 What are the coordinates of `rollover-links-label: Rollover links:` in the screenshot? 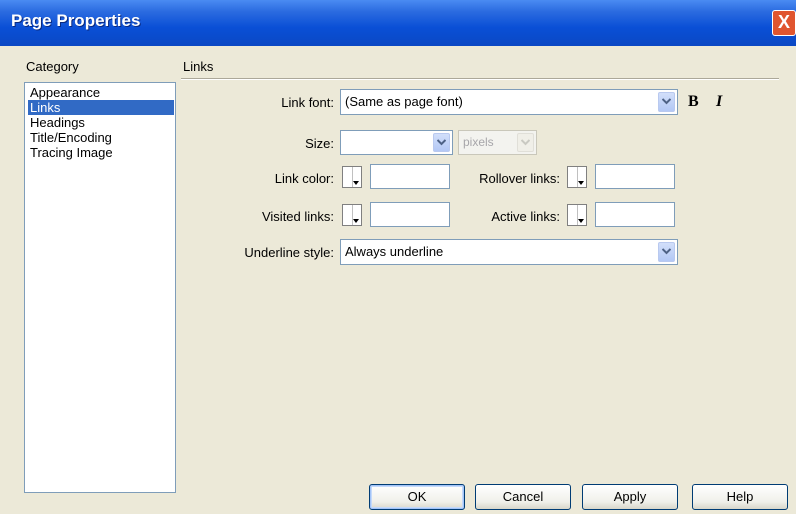 It's located at (519, 178).